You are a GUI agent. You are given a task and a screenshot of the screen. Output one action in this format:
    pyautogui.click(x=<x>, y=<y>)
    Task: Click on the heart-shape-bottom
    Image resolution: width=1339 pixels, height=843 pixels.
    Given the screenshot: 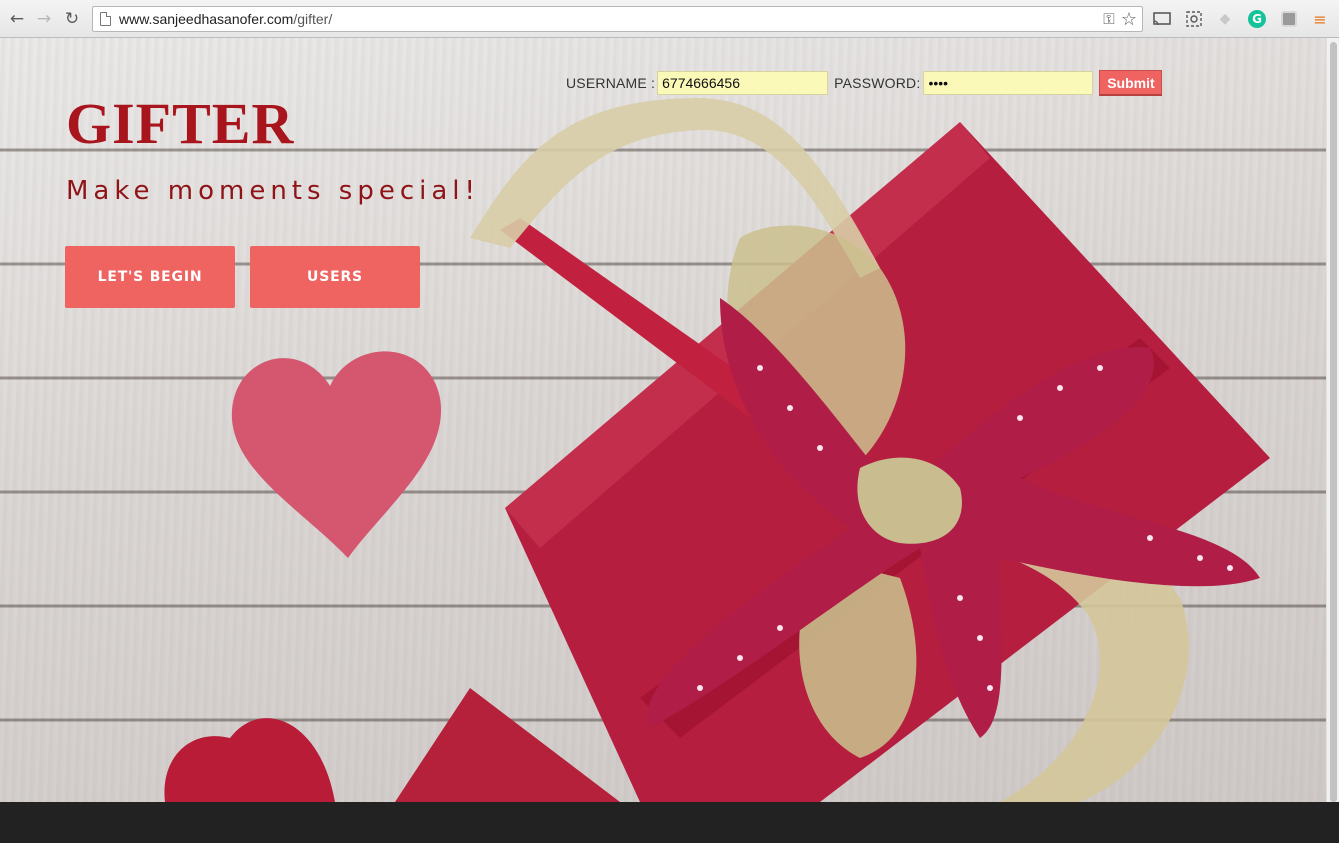 What is the action you would take?
    pyautogui.click(x=249, y=760)
    